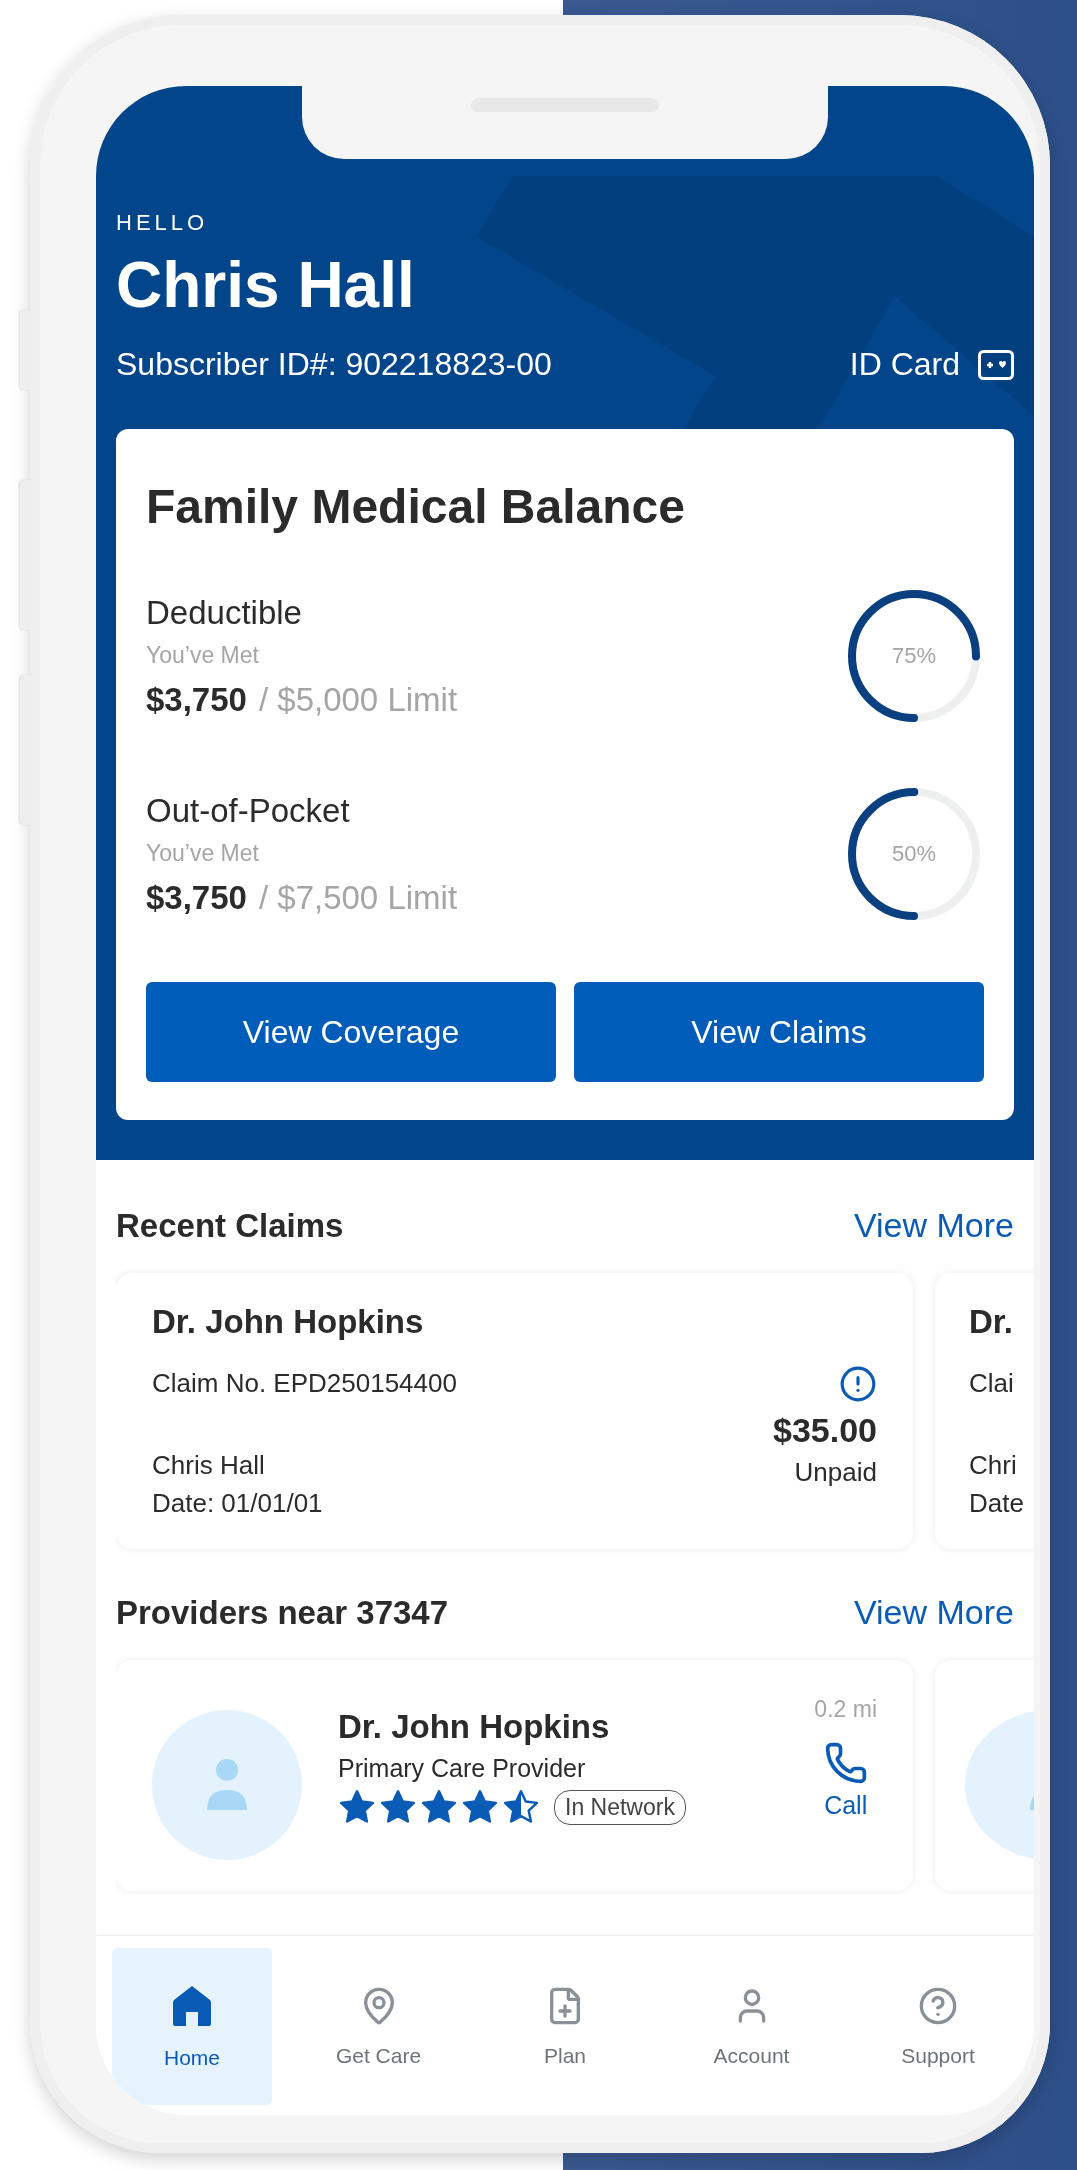  I want to click on claim-date: Date, so click(996, 1503).